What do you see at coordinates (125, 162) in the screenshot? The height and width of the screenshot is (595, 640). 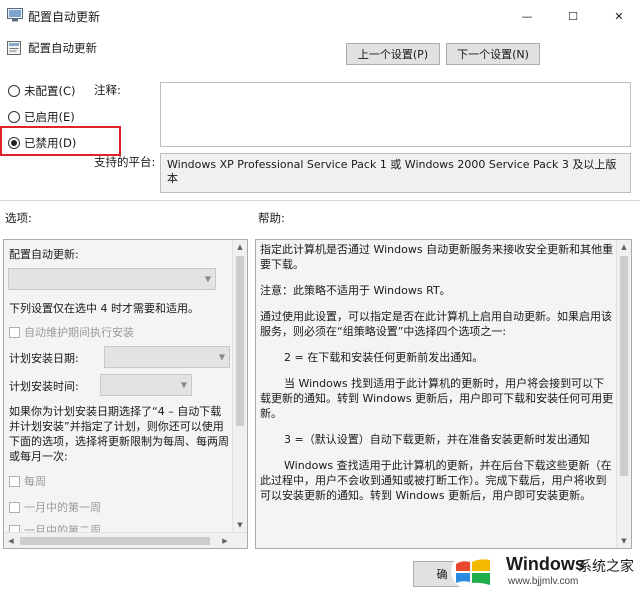 I see `supported-platform-label: 支持的平台:` at bounding box center [125, 162].